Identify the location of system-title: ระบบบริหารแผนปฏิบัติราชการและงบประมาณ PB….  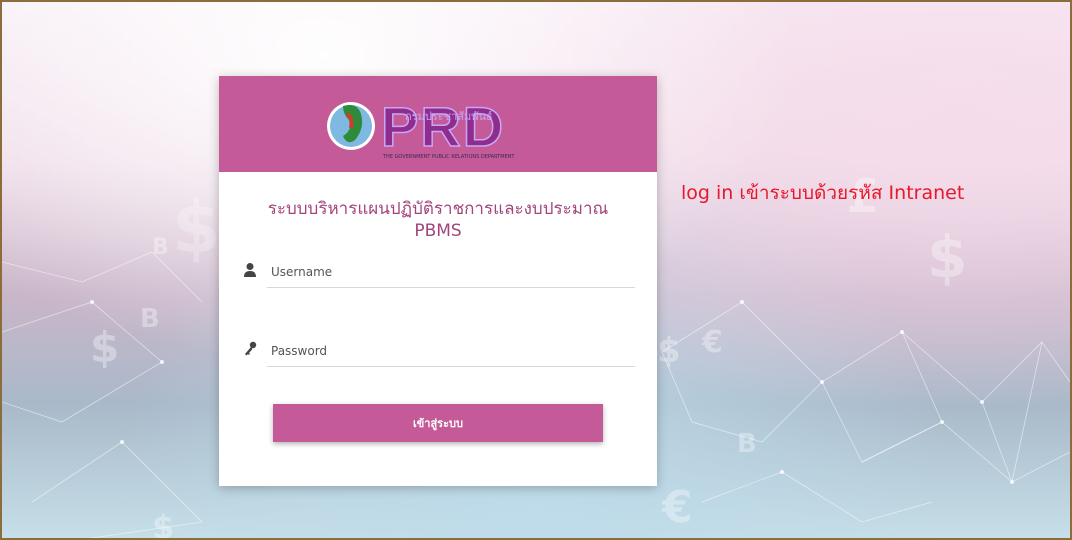
(438, 220).